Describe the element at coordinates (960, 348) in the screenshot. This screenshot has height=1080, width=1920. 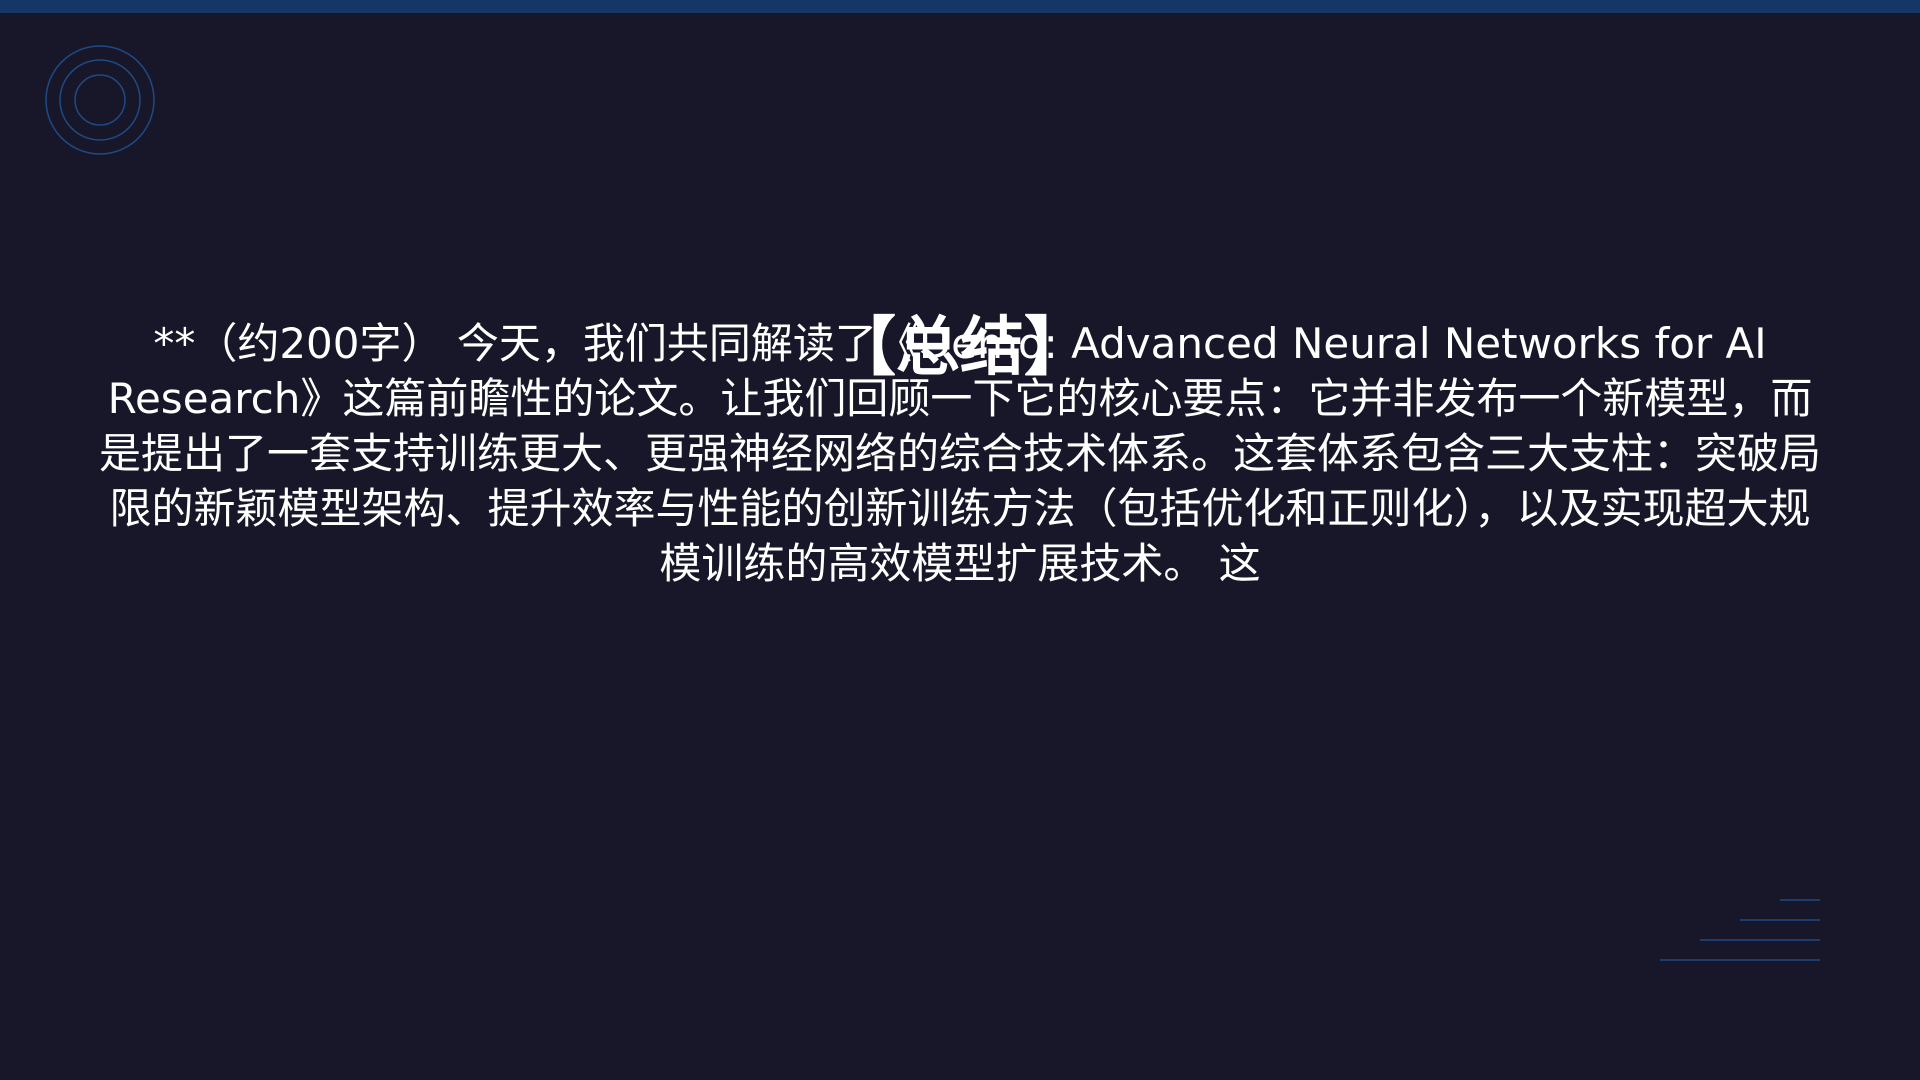
I see `slide-title: 【总结】` at that location.